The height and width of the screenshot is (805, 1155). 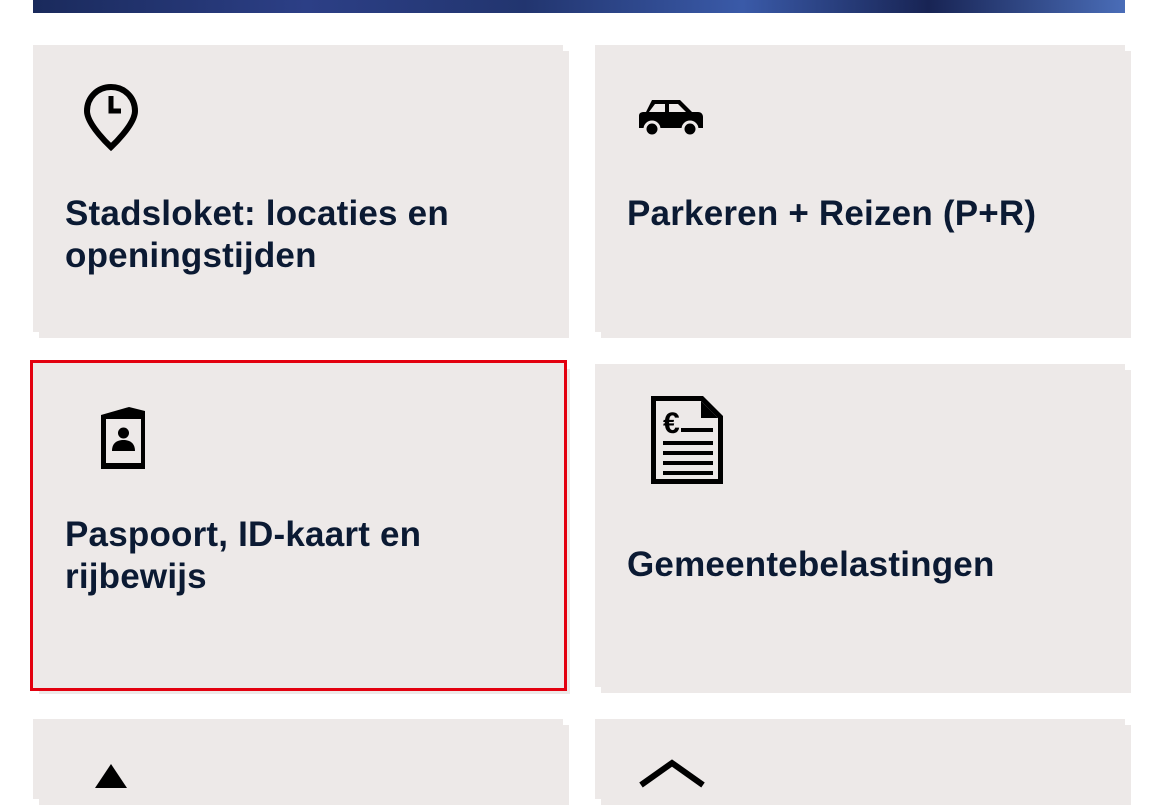 I want to click on car-icon, so click(x=671, y=119).